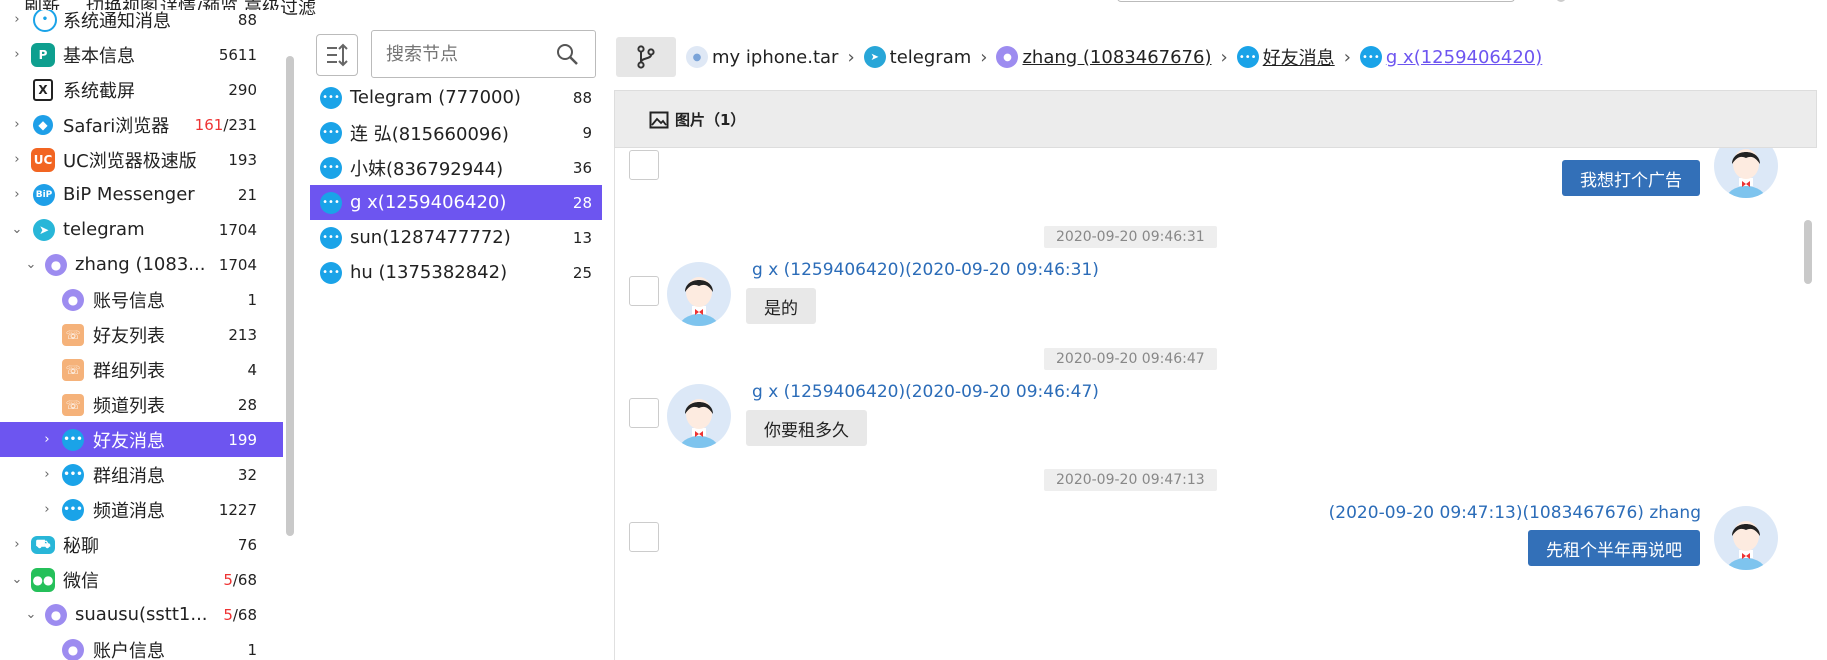  What do you see at coordinates (141, 509) in the screenshot?
I see `tree-item-channel-messages: › ••• 频道消息 1227` at bounding box center [141, 509].